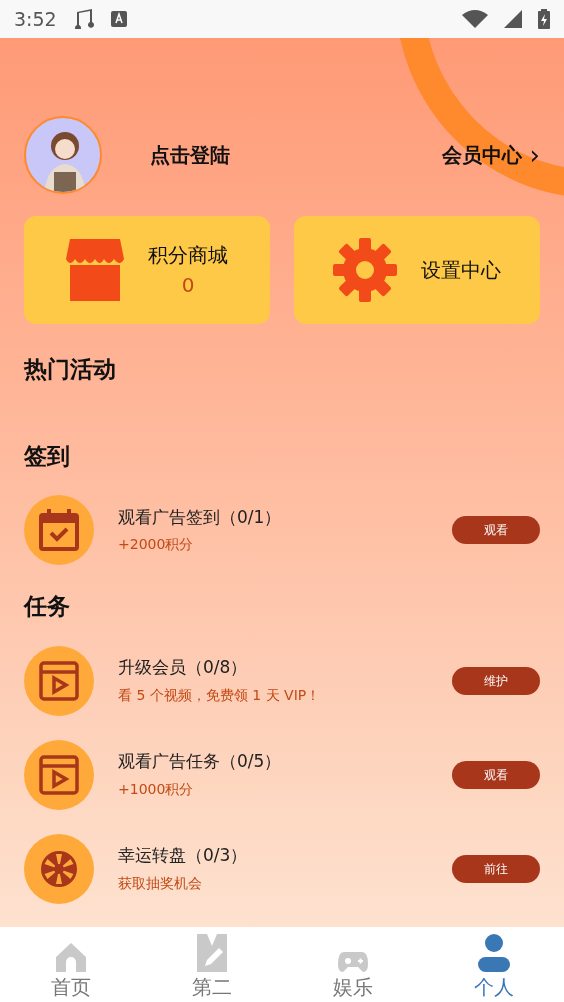 This screenshot has height=1002, width=564. What do you see at coordinates (513, 19) in the screenshot?
I see `signal-icon` at bounding box center [513, 19].